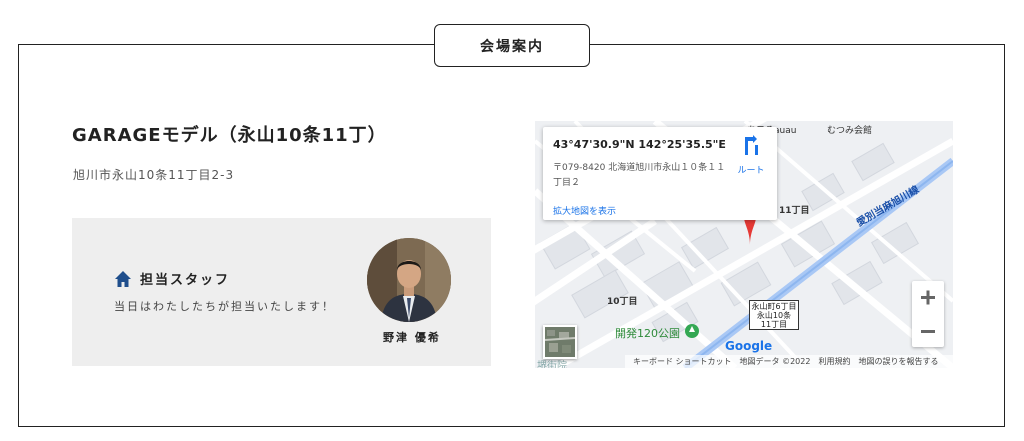 The height and width of the screenshot is (441, 1024). I want to click on map-label-hall: むつみ会館, so click(850, 131).